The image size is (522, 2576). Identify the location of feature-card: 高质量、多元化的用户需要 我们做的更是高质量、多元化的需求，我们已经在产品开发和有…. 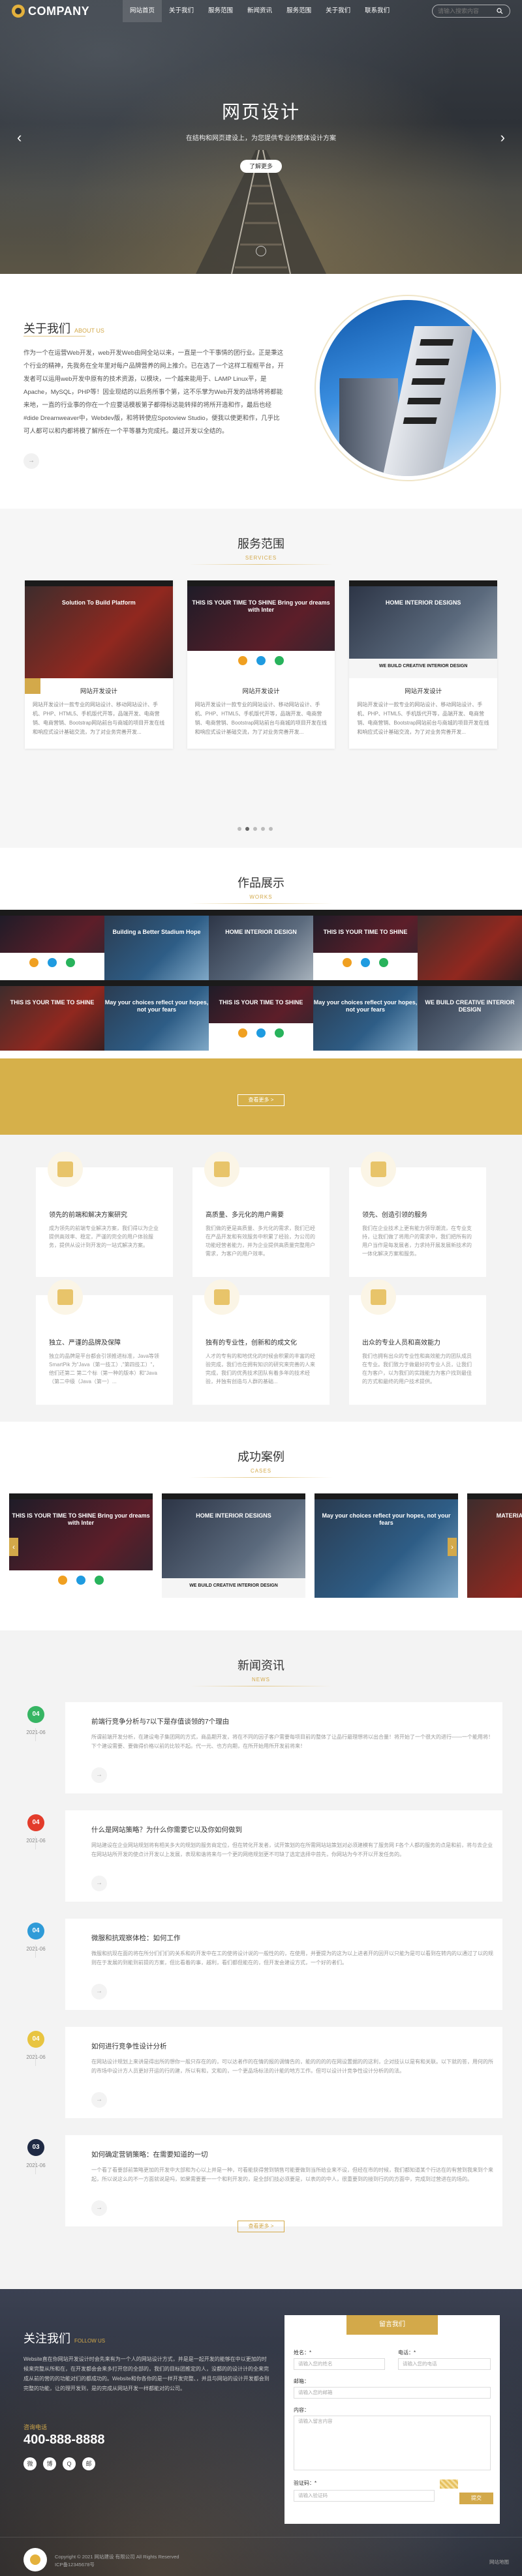
(261, 1214).